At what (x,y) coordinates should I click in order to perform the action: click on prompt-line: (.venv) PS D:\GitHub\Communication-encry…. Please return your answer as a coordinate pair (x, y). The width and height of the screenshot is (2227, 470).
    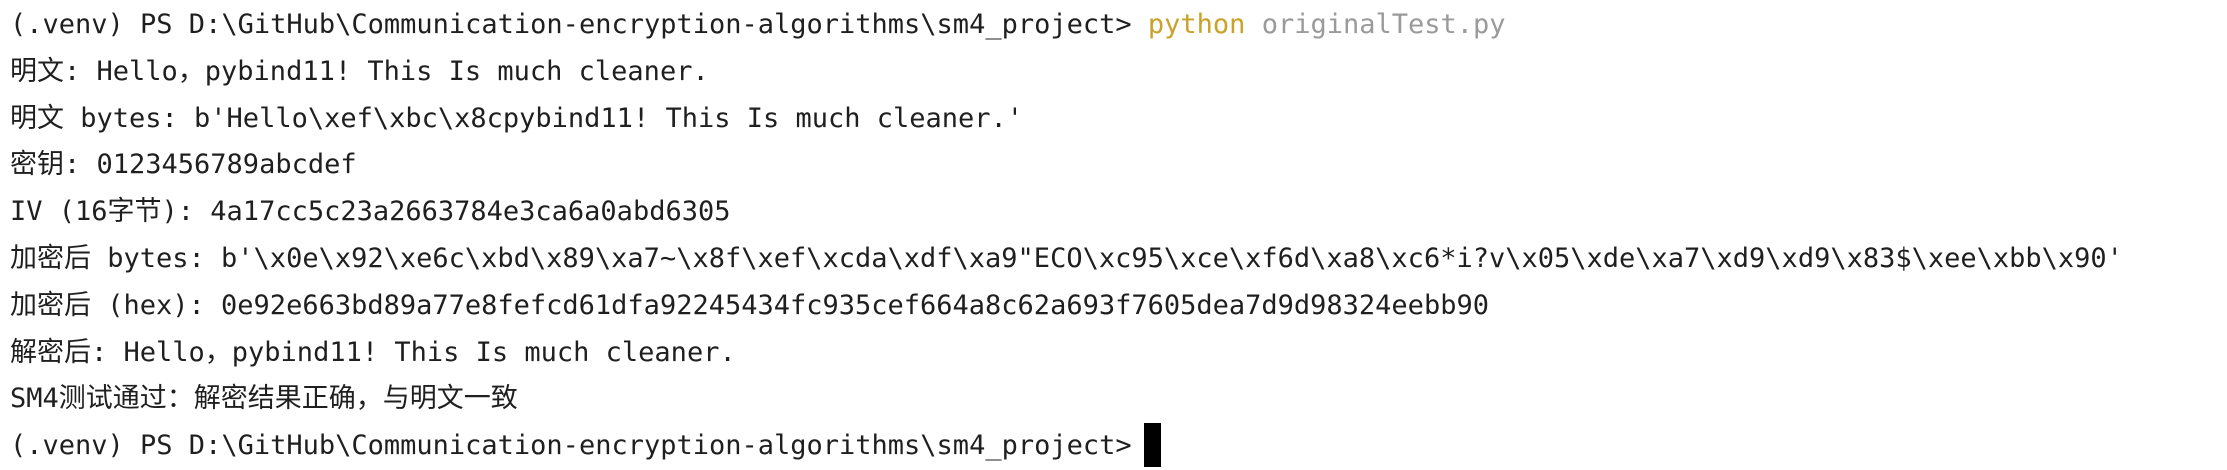
    Looking at the image, I should click on (585, 445).